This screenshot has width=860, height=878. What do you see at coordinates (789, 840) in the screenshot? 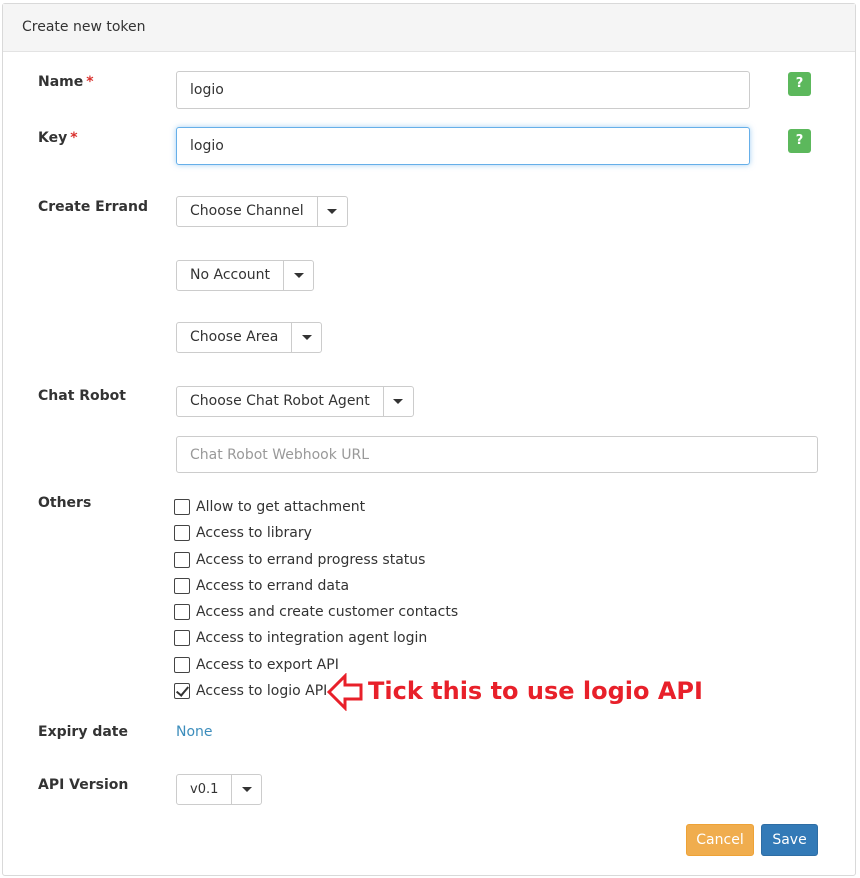
I see `save-button: Save` at bounding box center [789, 840].